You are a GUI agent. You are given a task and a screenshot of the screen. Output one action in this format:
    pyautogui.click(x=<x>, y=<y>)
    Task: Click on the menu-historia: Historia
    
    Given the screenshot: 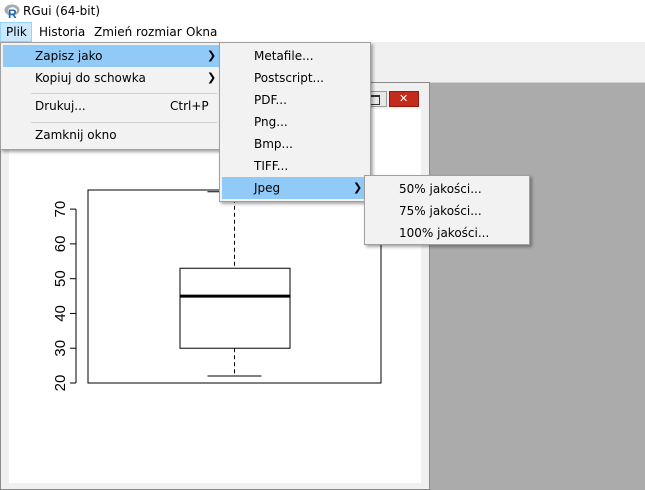 What is the action you would take?
    pyautogui.click(x=62, y=32)
    